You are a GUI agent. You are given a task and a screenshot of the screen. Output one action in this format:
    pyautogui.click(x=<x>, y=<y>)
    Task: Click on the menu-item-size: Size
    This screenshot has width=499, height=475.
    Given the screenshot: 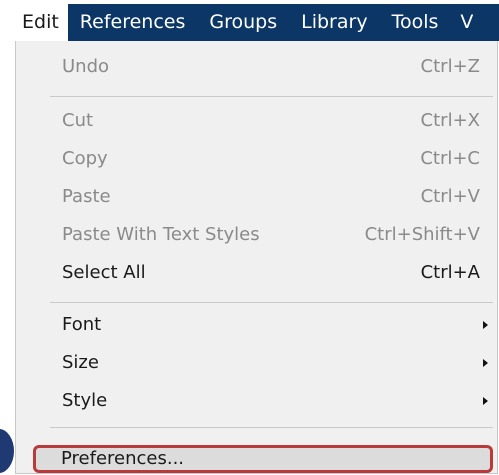 What is the action you would take?
    pyautogui.click(x=256, y=363)
    